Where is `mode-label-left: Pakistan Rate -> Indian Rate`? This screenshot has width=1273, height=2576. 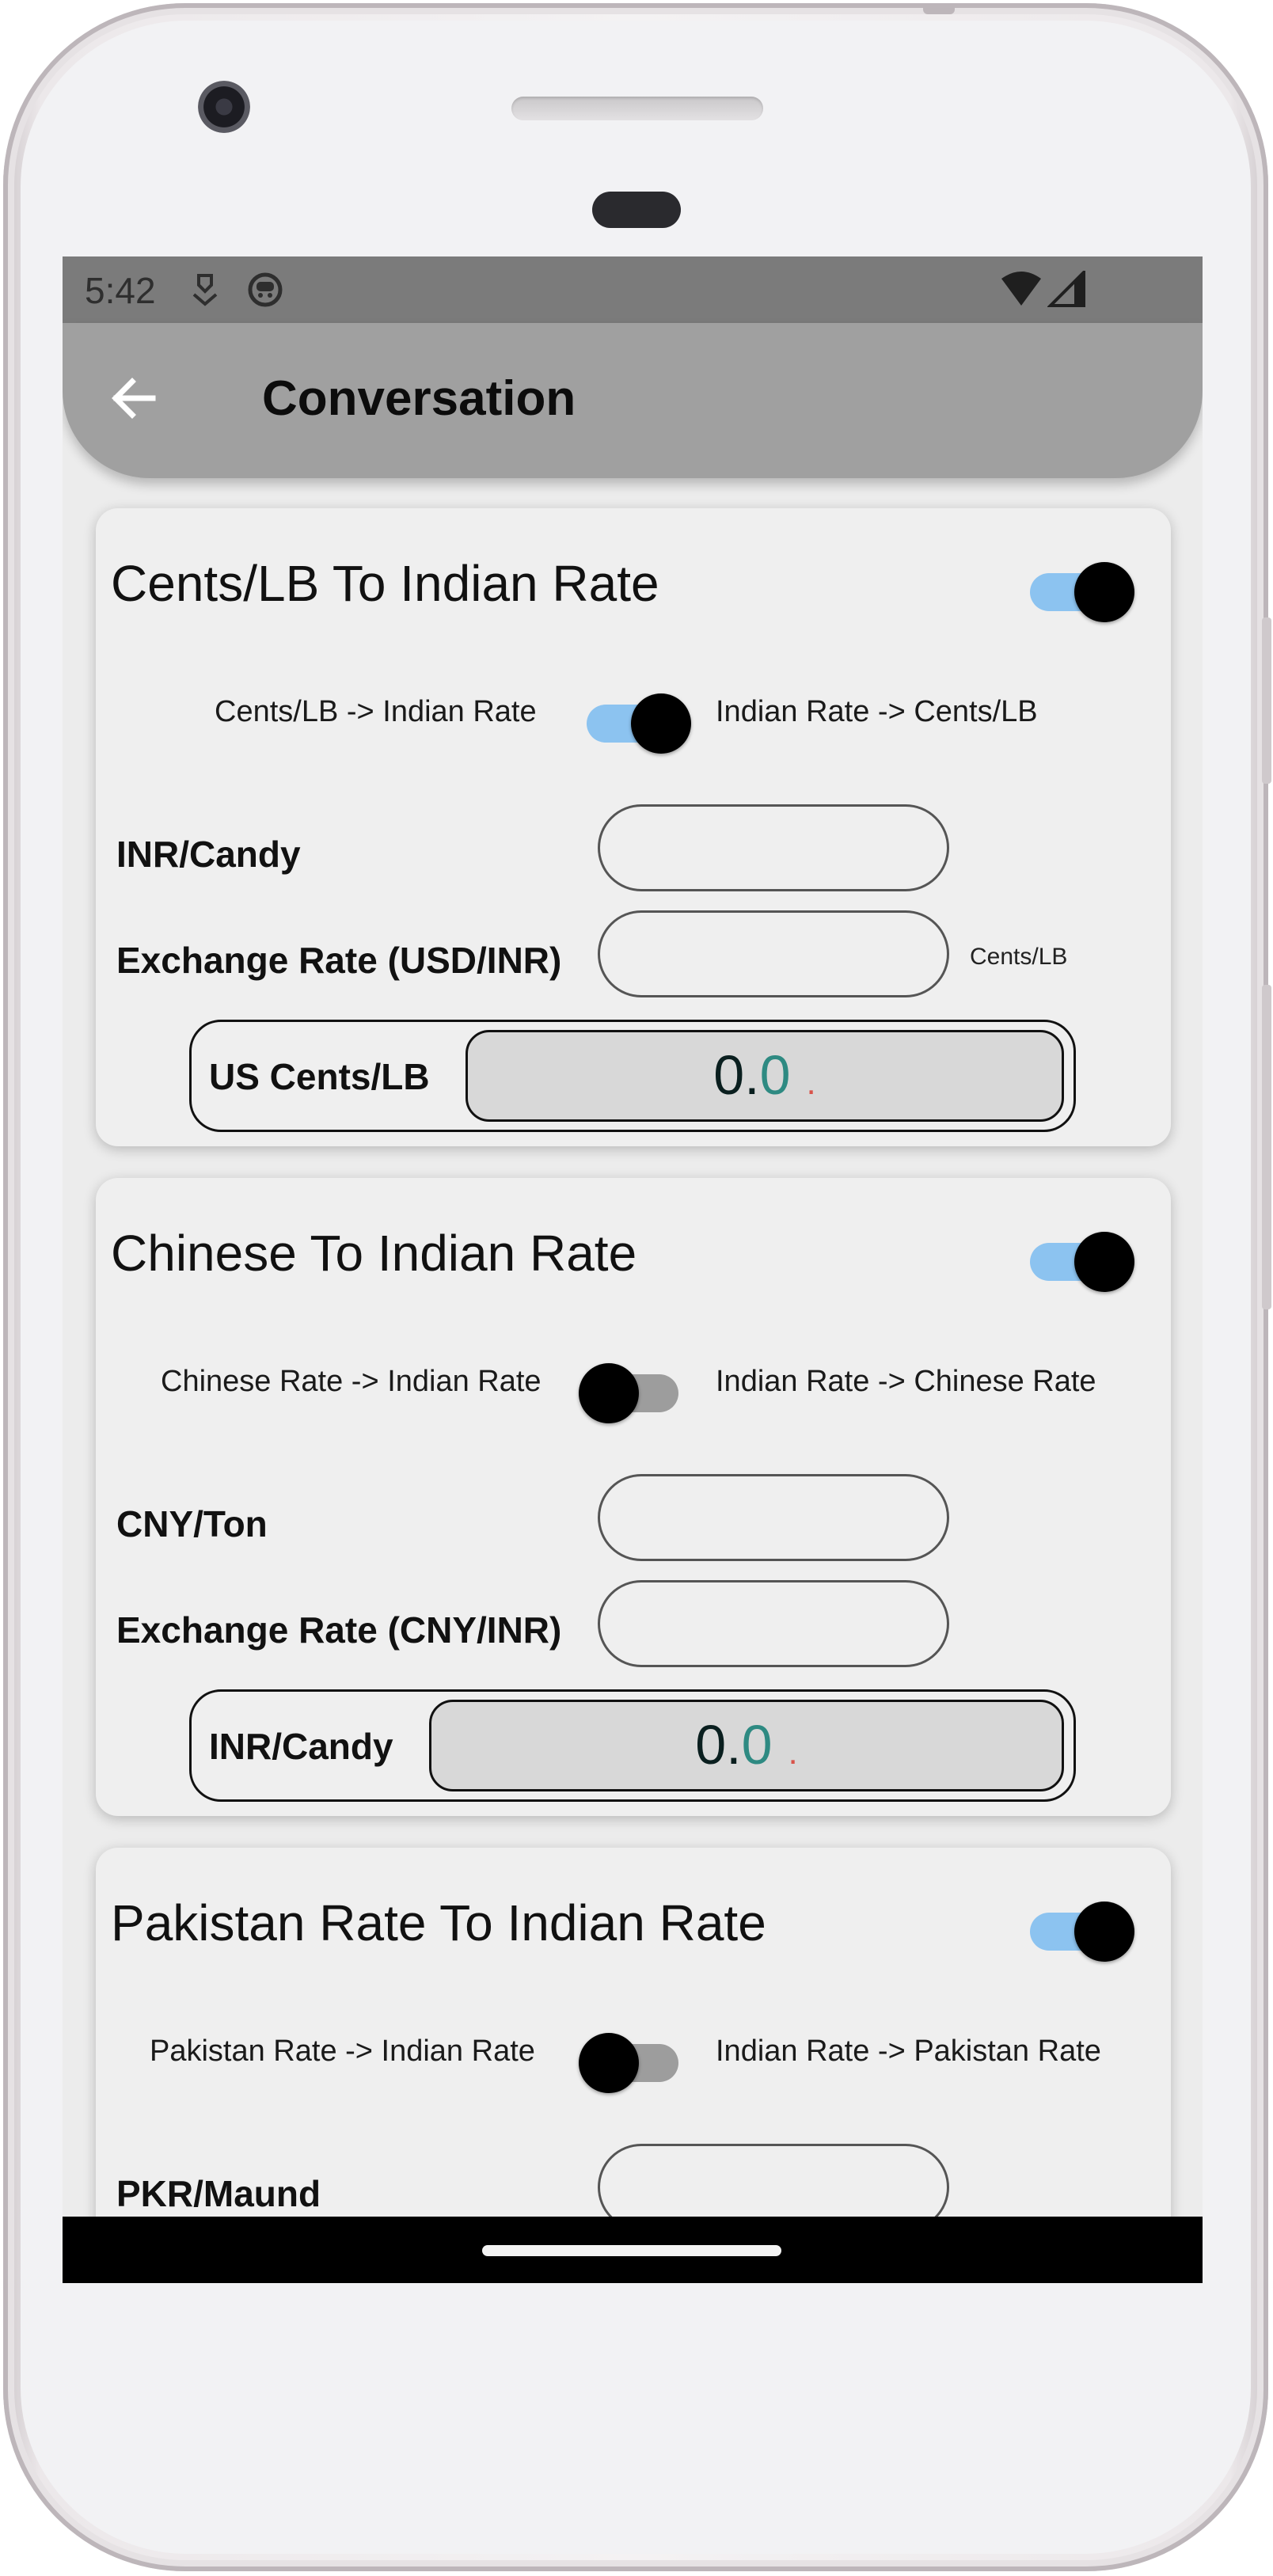 mode-label-left: Pakistan Rate -> Indian Rate is located at coordinates (342, 2051).